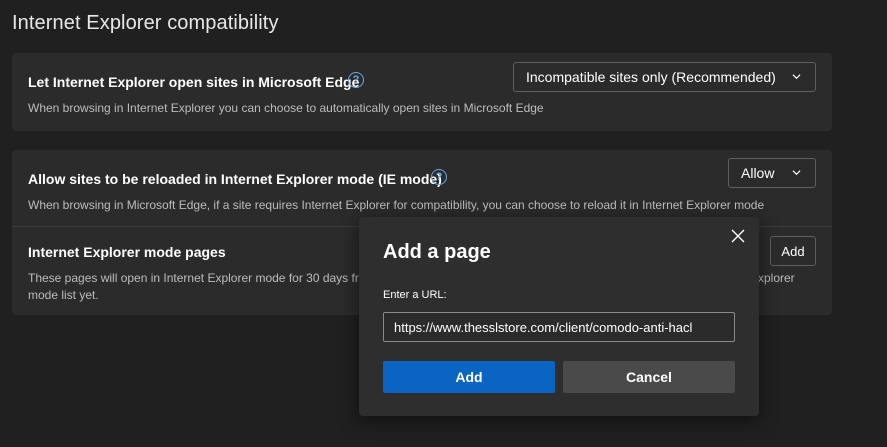 This screenshot has width=887, height=447. What do you see at coordinates (469, 377) in the screenshot?
I see `dialog-add-button: Add` at bounding box center [469, 377].